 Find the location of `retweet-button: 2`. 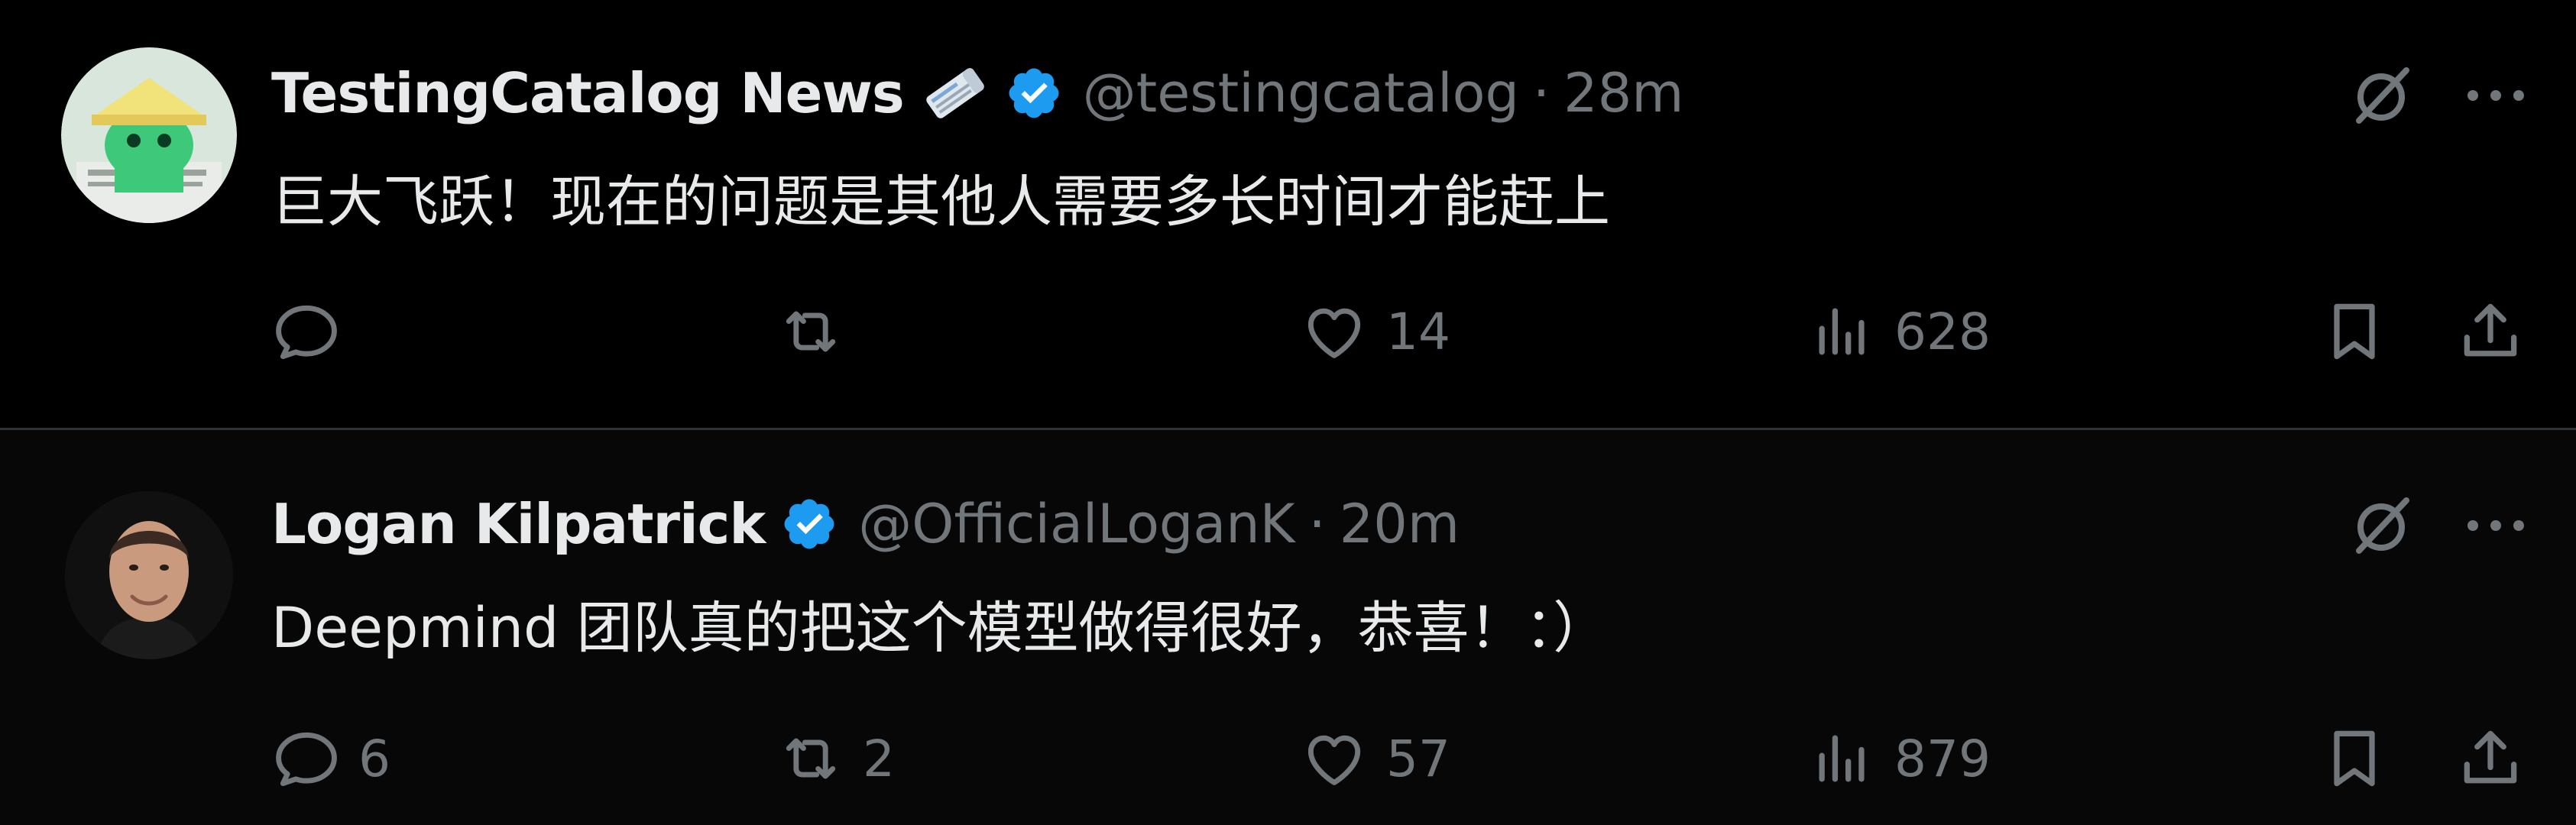

retweet-button: 2 is located at coordinates (836, 758).